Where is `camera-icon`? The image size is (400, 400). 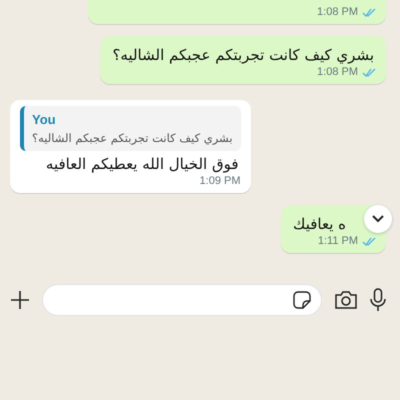
camera-icon is located at coordinates (346, 300).